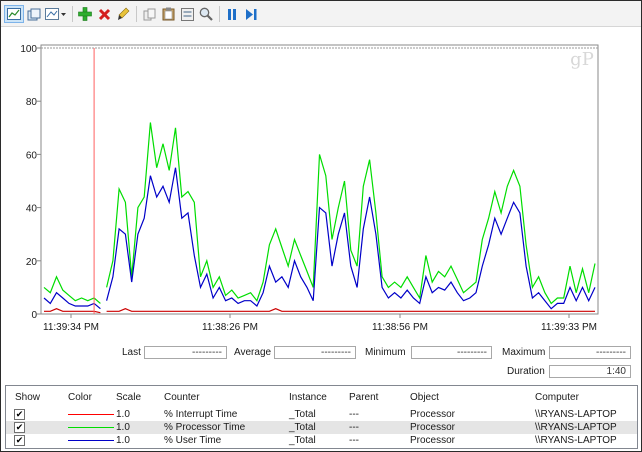 The width and height of the screenshot is (642, 452). Describe the element at coordinates (315, 352) in the screenshot. I see `average-value: ---------` at that location.